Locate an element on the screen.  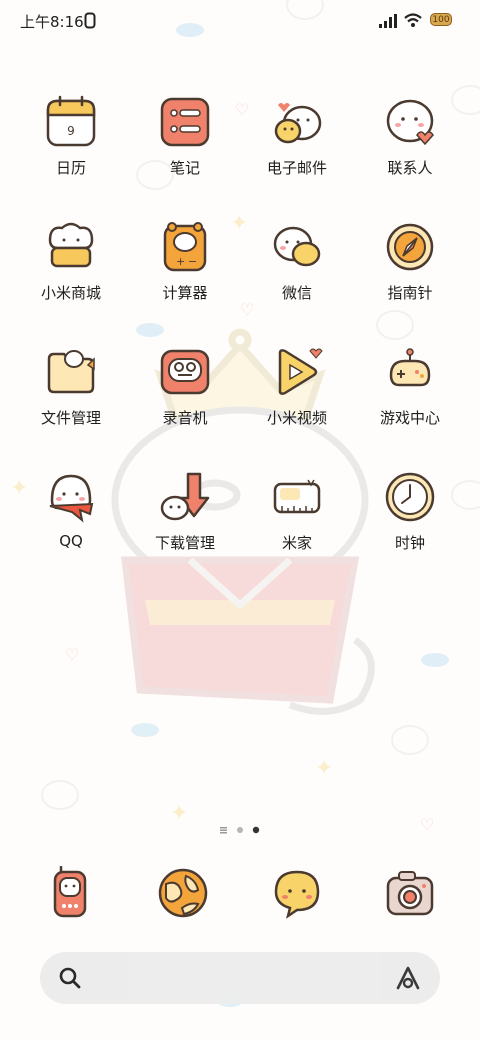
file-manager-icon is located at coordinates (71, 372).